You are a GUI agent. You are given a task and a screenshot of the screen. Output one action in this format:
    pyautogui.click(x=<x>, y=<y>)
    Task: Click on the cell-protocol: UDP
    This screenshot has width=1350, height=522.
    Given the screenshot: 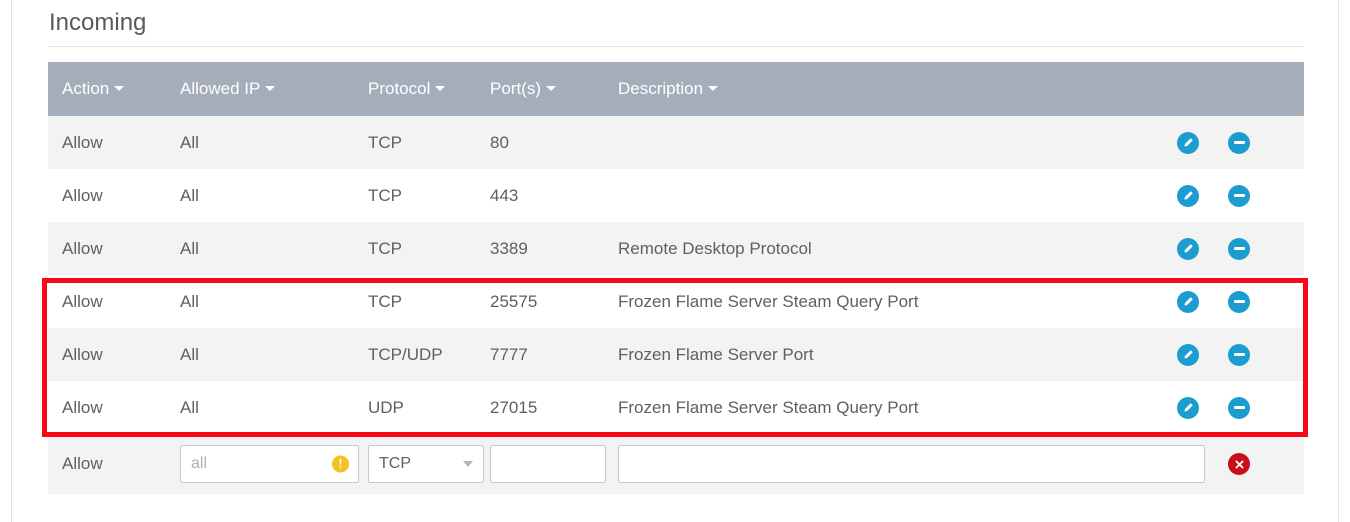 What is the action you would take?
    pyautogui.click(x=415, y=407)
    